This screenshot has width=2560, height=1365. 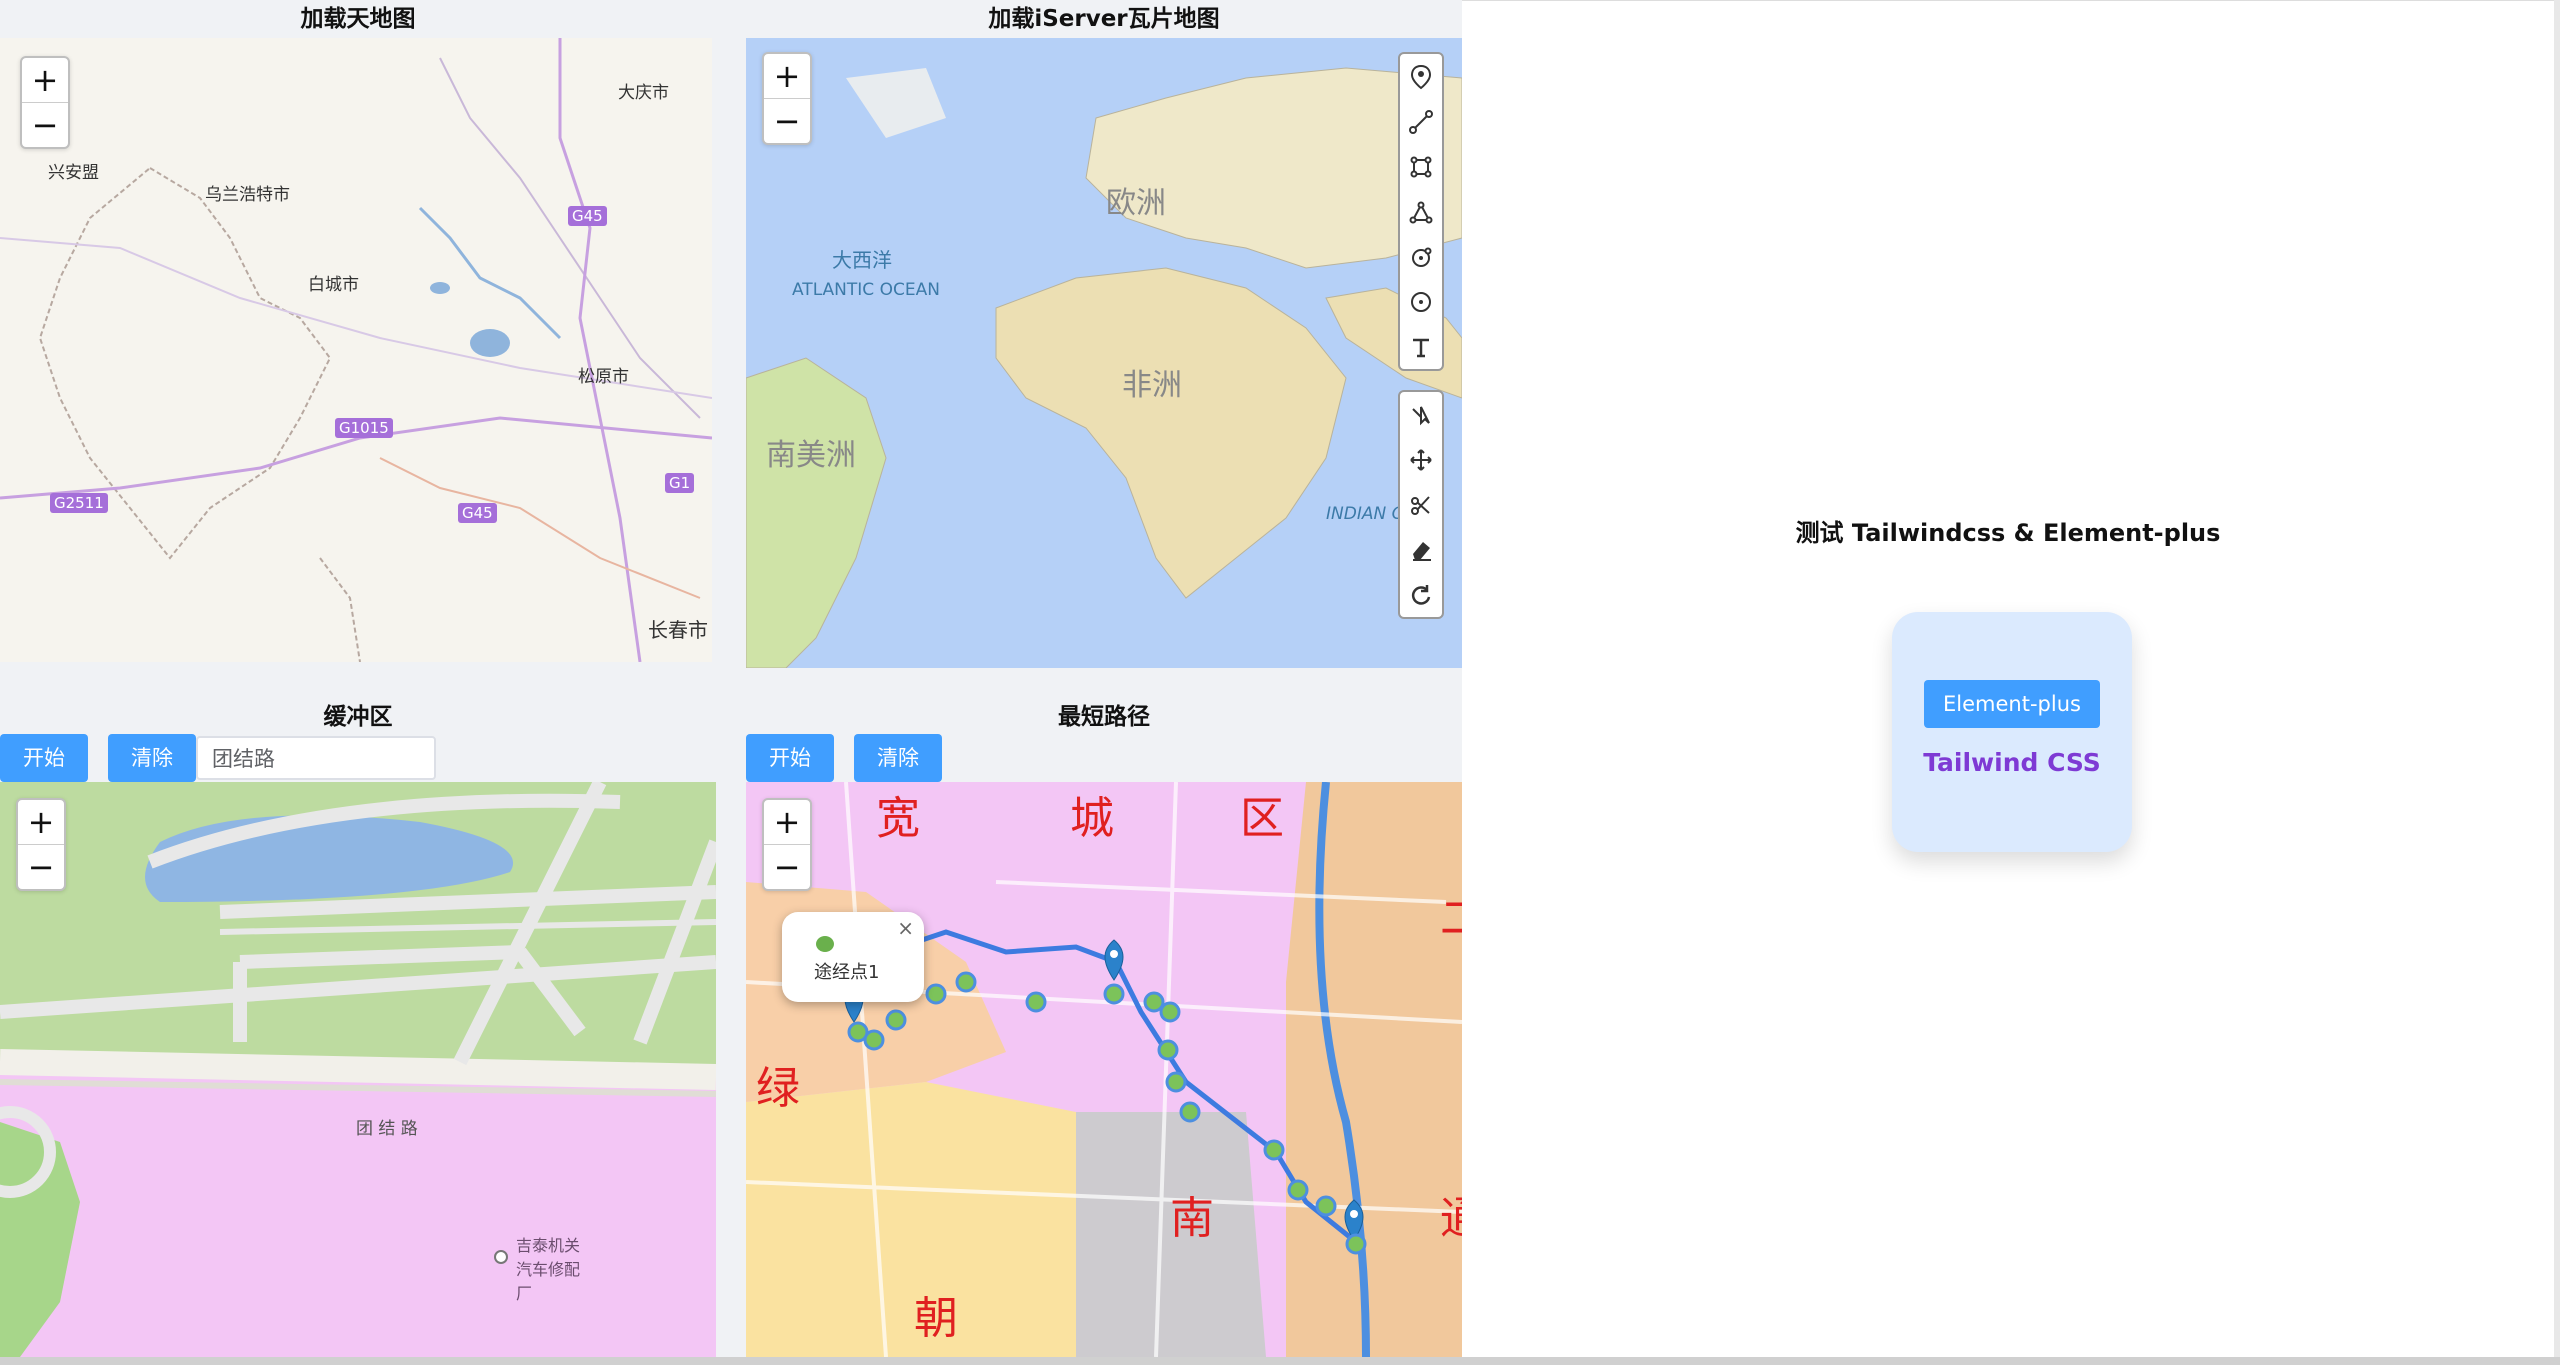 What do you see at coordinates (2012, 762) in the screenshot?
I see `tailwind-text: Tailwind CSS` at bounding box center [2012, 762].